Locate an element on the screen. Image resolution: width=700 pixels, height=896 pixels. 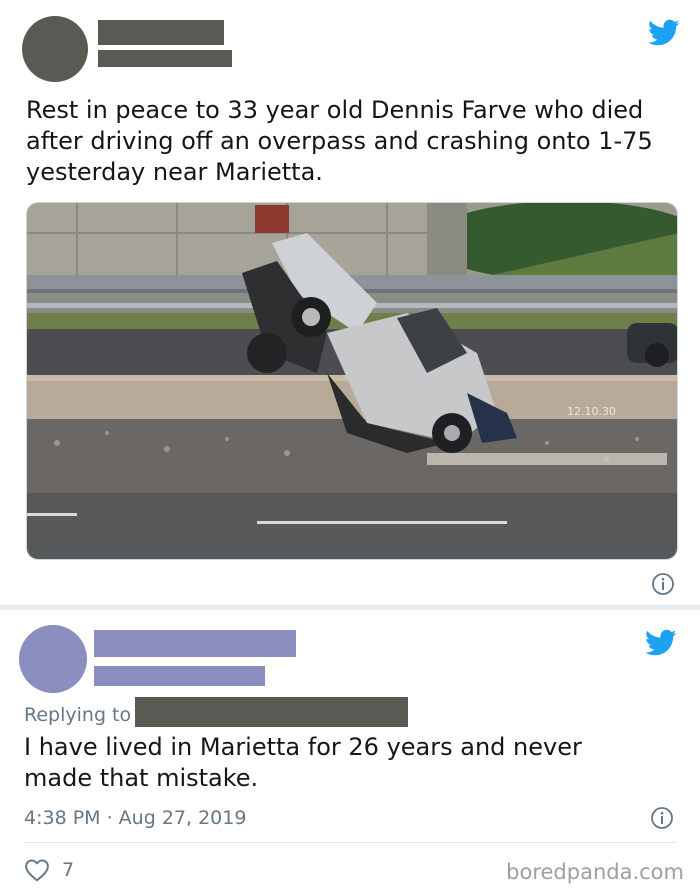
replying-to-handle-redacted is located at coordinates (271, 712).